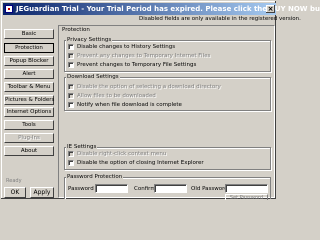  Describe the element at coordinates (246, 188) in the screenshot. I see `old-password-field` at that location.